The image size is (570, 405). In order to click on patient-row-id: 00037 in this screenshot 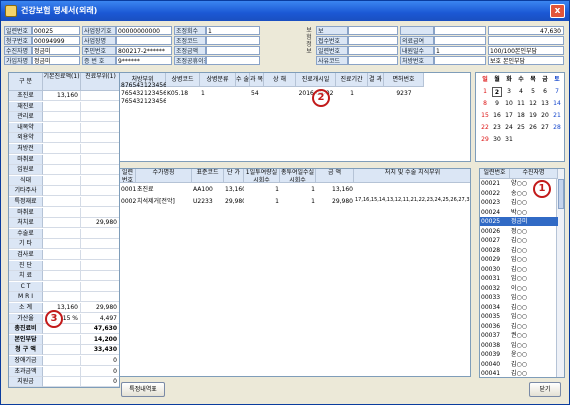, I will do `click(495, 335)`.